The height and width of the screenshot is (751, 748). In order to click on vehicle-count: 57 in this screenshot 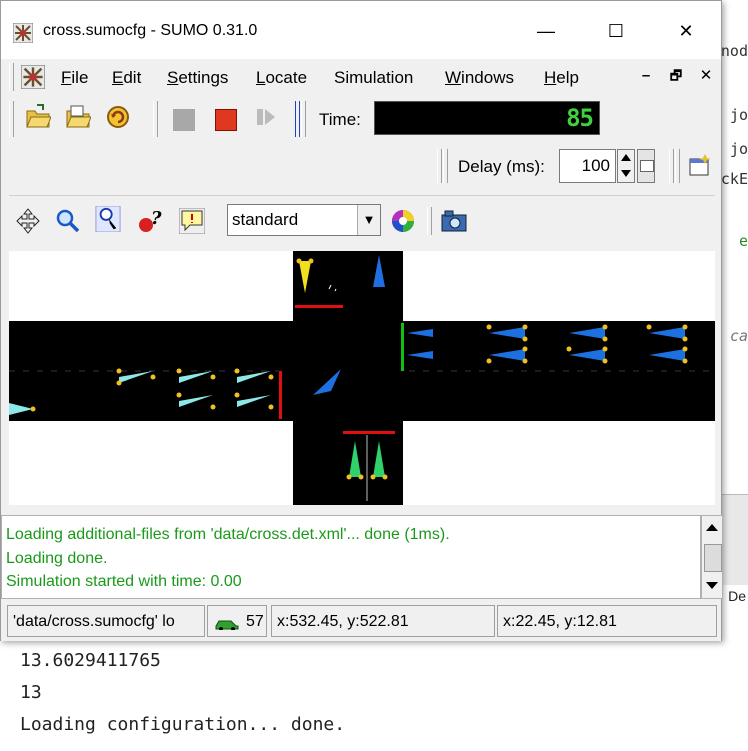, I will do `click(255, 621)`.